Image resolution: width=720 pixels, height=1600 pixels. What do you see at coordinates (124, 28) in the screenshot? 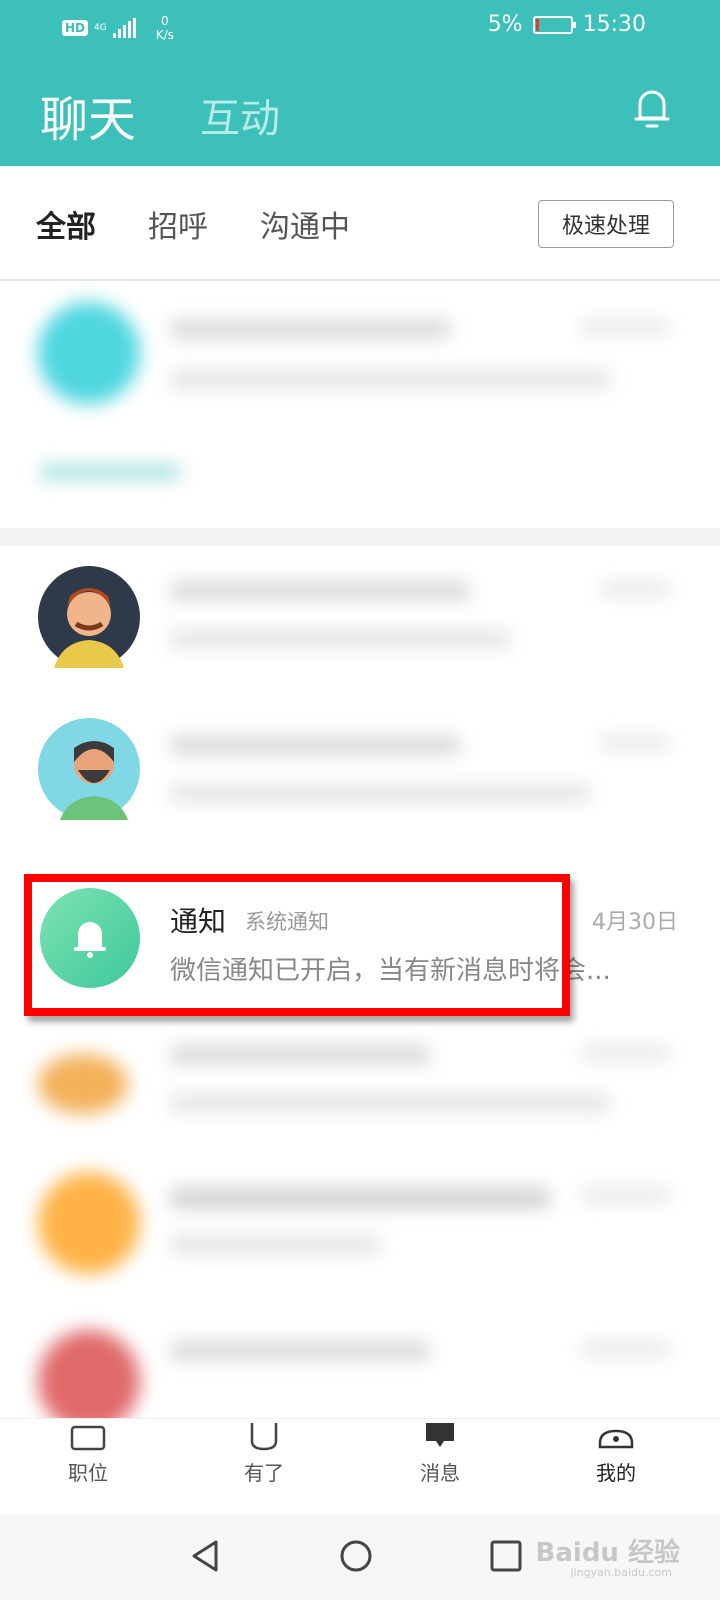
I see `signal-icon` at bounding box center [124, 28].